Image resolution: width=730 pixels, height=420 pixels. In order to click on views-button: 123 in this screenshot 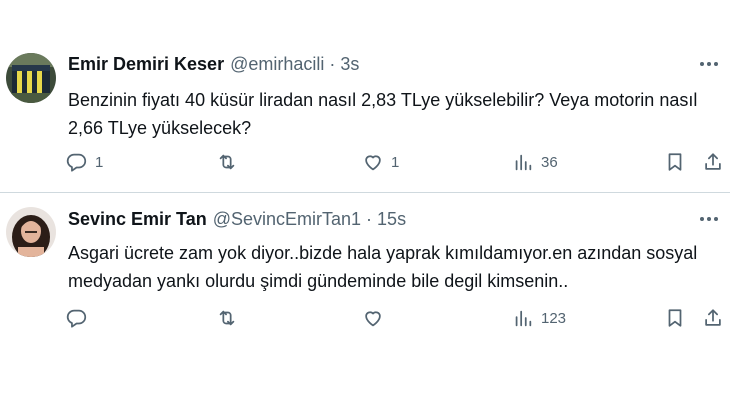, I will do `click(539, 318)`.